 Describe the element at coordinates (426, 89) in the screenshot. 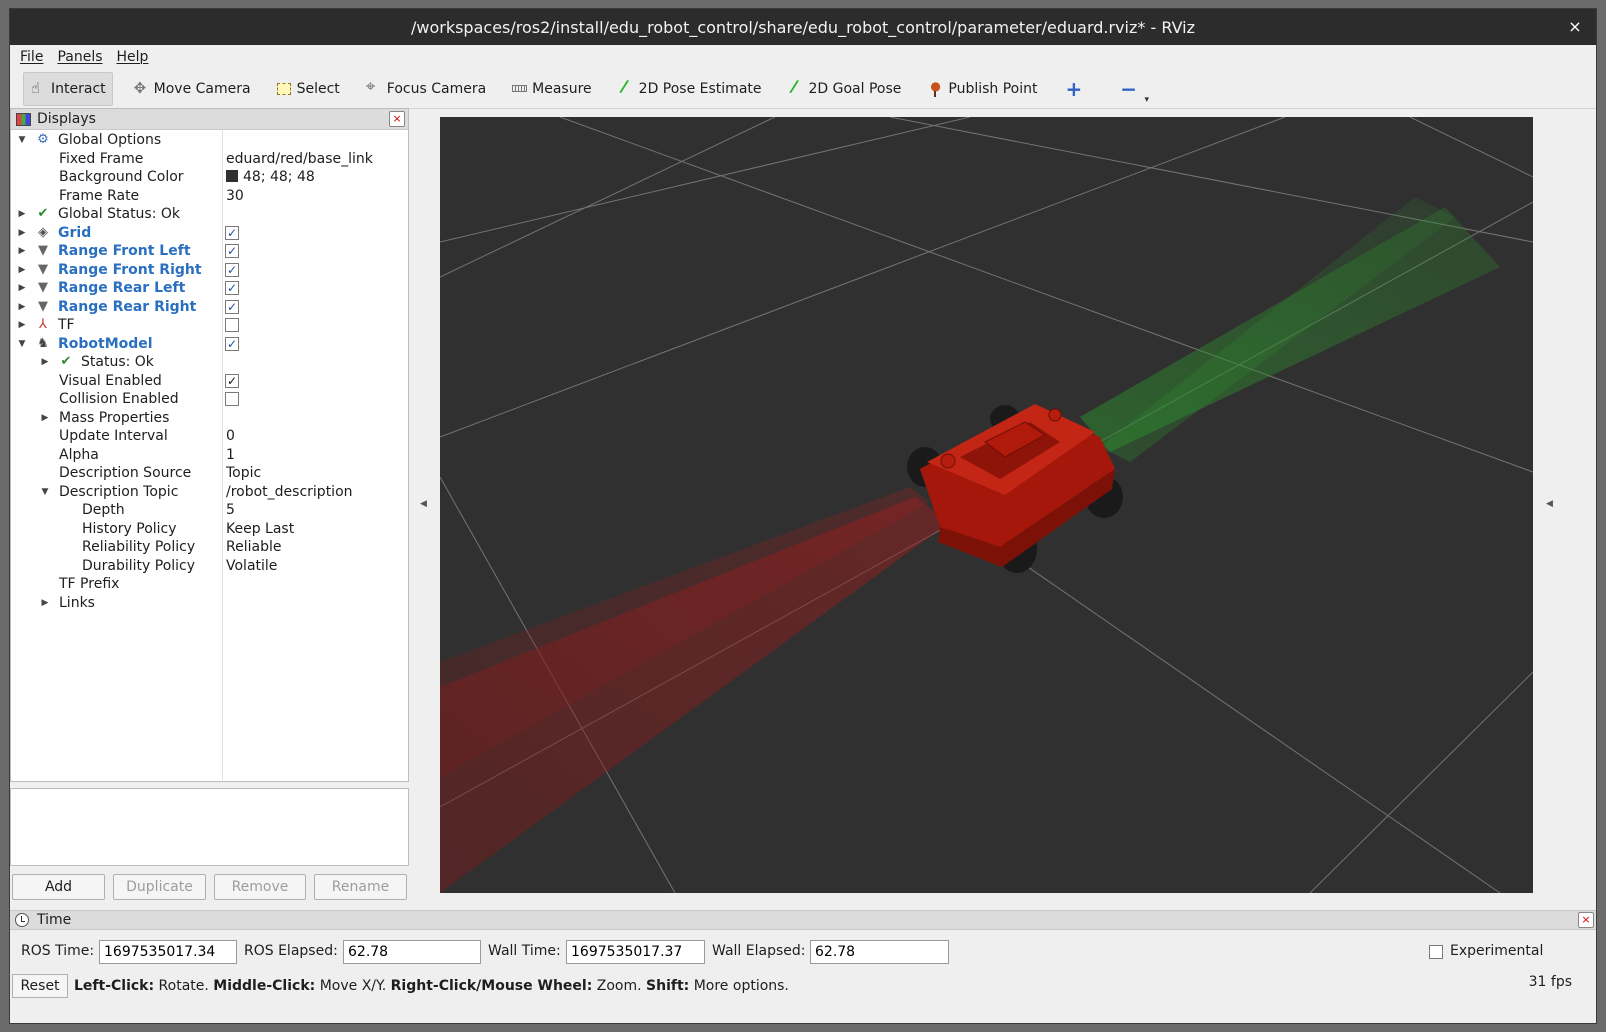

I see `focus-camera-tool-button: Focus Camera` at that location.